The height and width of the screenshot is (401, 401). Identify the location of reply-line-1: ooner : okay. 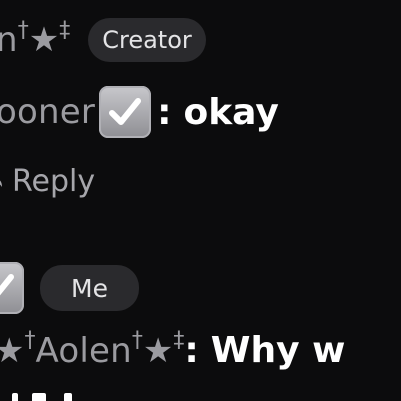
(139, 112).